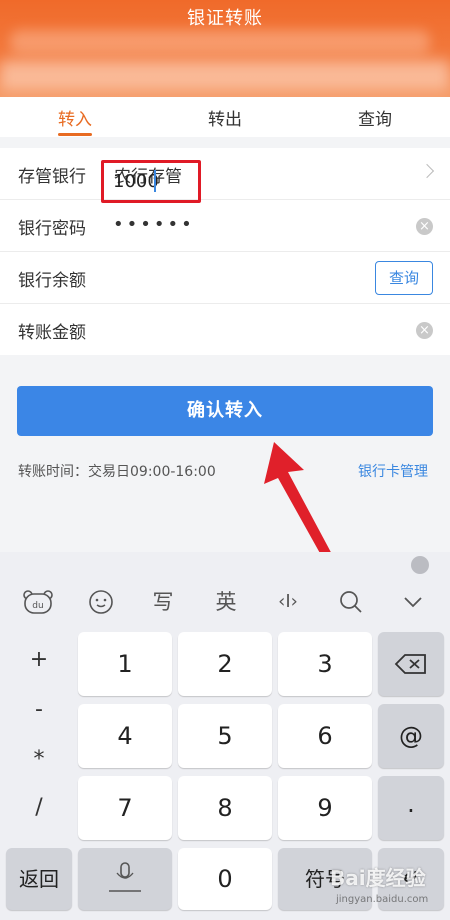  Describe the element at coordinates (136, 181) in the screenshot. I see `amount-input: 1000` at that location.